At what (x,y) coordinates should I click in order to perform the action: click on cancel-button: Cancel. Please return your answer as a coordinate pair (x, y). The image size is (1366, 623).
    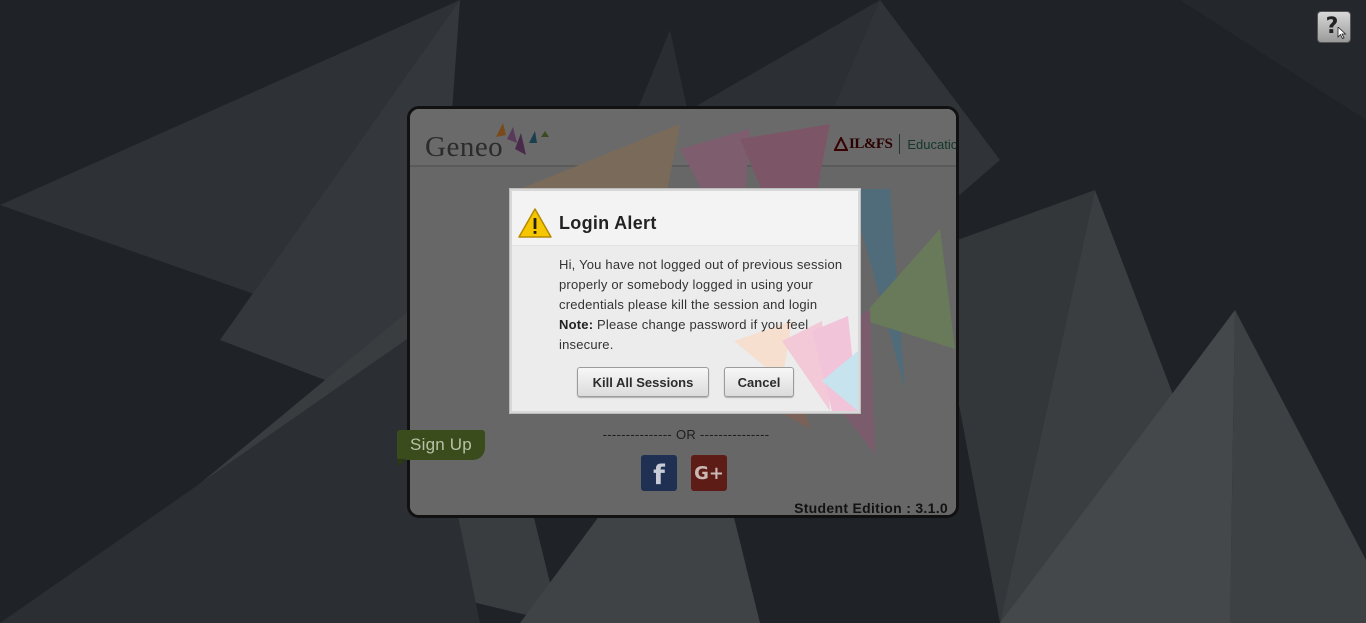
    Looking at the image, I should click on (759, 382).